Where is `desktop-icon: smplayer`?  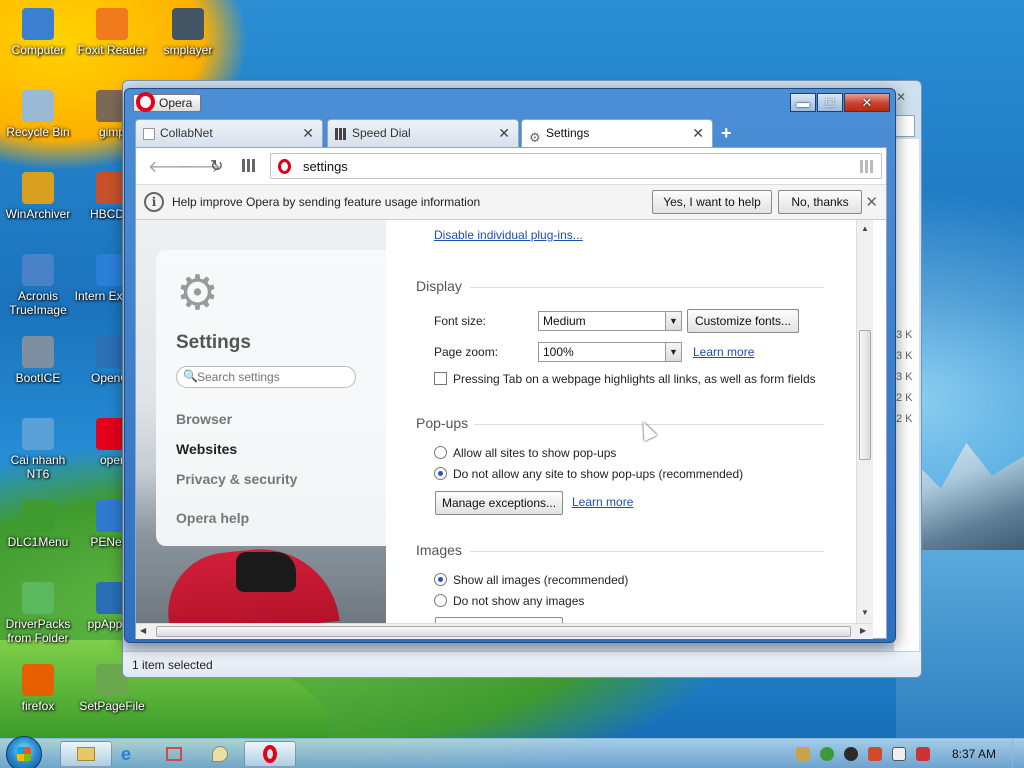
desktop-icon: smplayer is located at coordinates (188, 32).